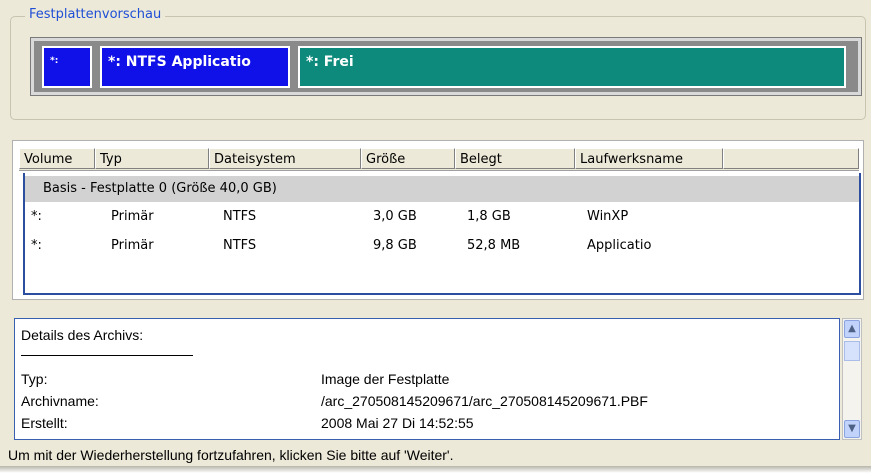  Describe the element at coordinates (852, 351) in the screenshot. I see `scroll-thumb` at that location.